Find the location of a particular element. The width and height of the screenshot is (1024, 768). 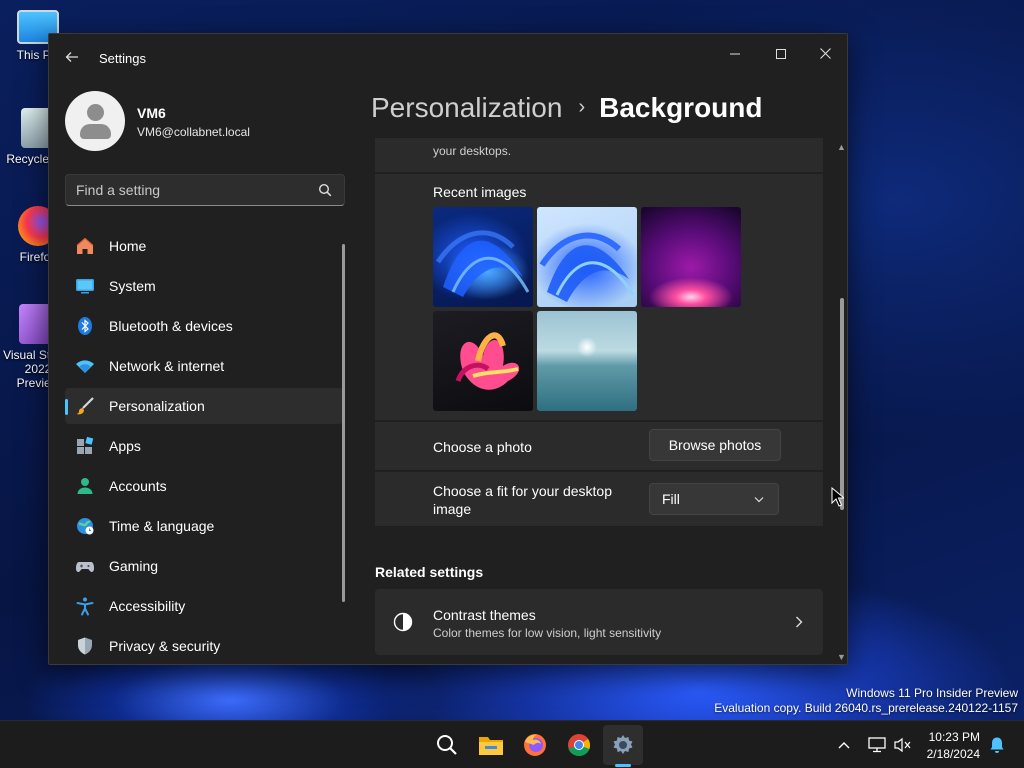

breadcrumb: Personalization › Background is located at coordinates (566, 108).